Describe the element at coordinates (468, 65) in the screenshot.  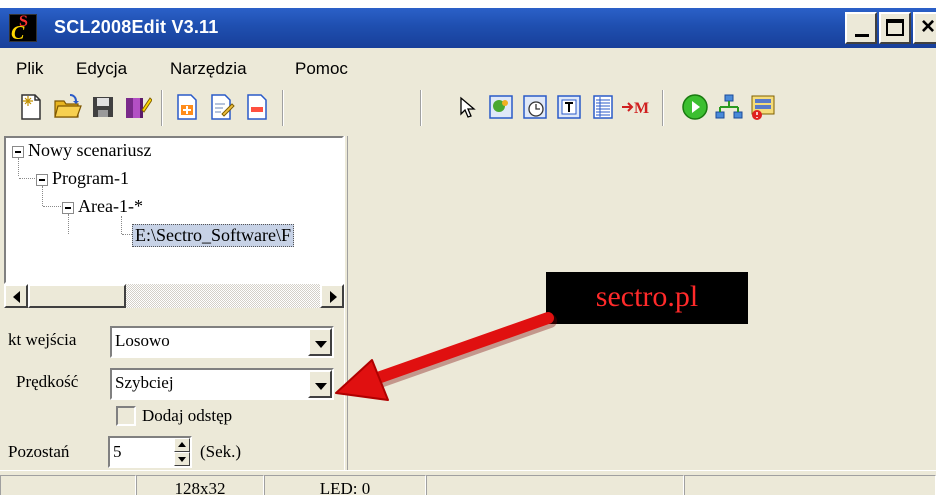
I see `menu-bar: Plik Edycja Narzędzia Pomoc` at that location.